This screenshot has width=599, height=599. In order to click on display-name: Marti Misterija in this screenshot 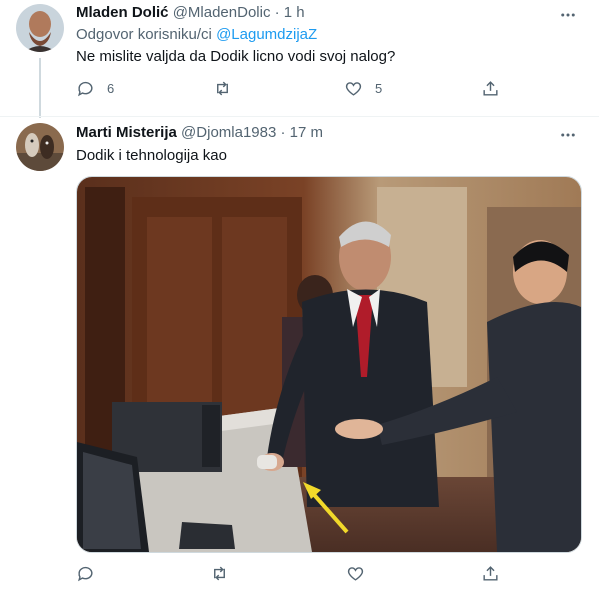, I will do `click(126, 132)`.